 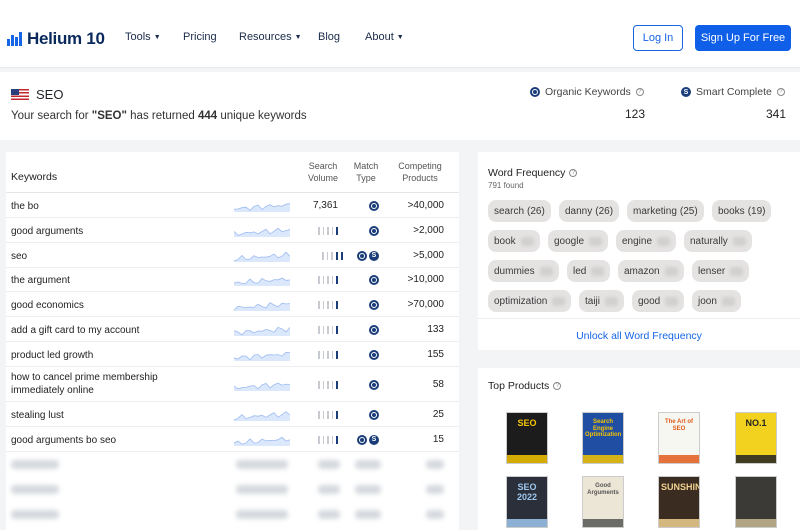 I want to click on nav-about: About ▼, so click(x=384, y=37).